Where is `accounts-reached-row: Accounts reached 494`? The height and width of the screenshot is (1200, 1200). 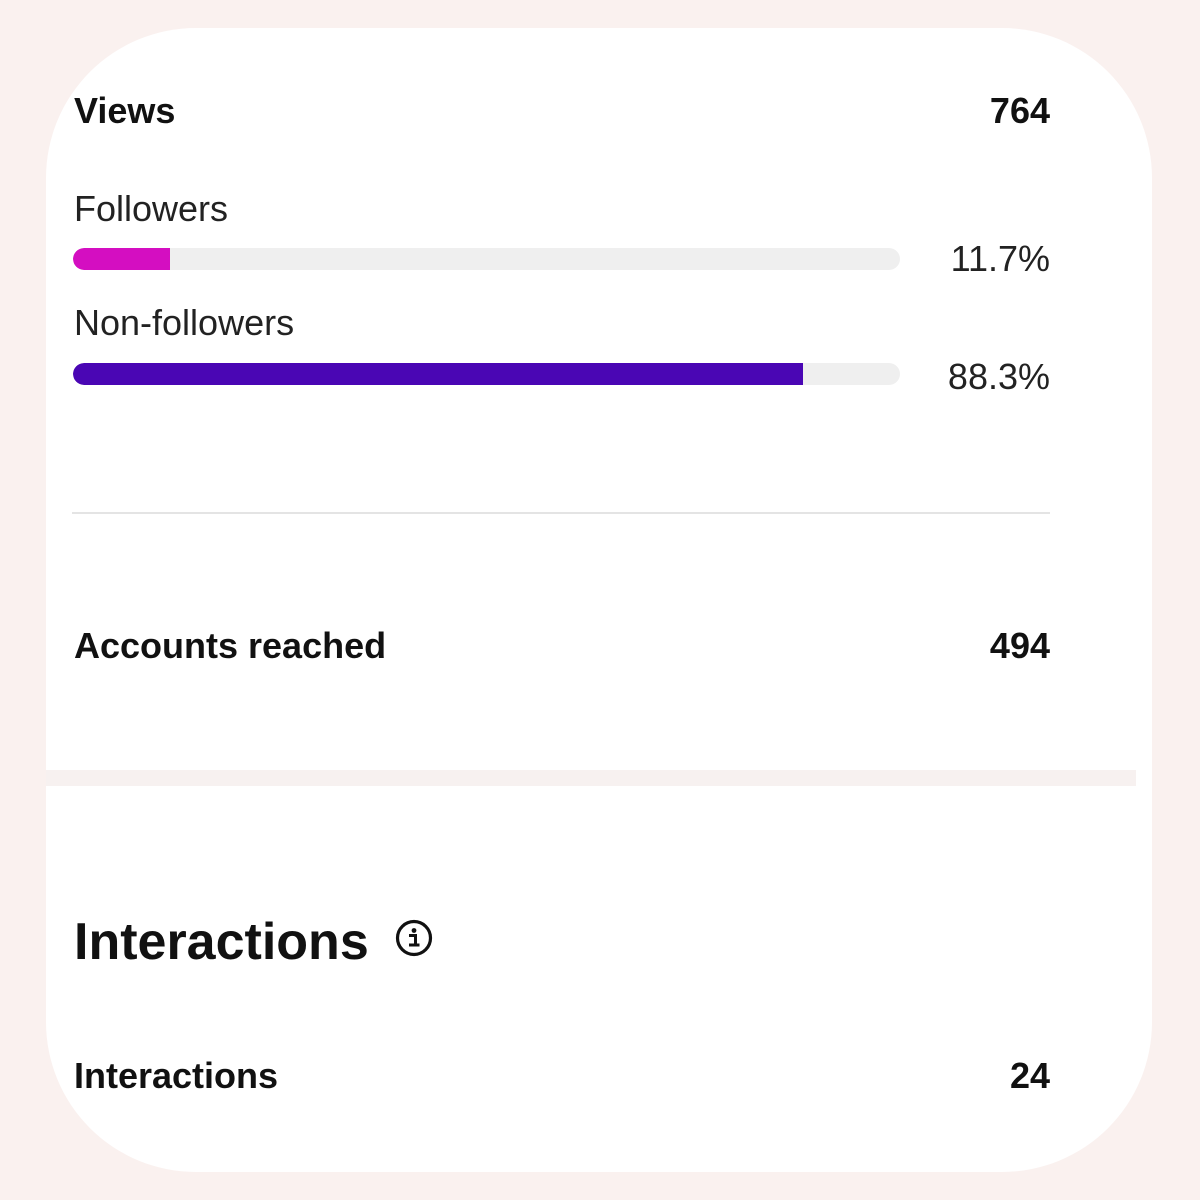
accounts-reached-row: Accounts reached 494 is located at coordinates (562, 646).